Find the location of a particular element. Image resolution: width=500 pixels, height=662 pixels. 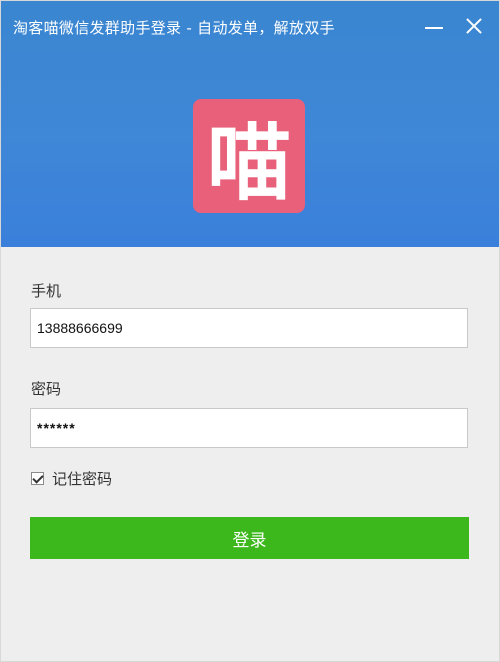

phone-label: 手机 is located at coordinates (46, 291).